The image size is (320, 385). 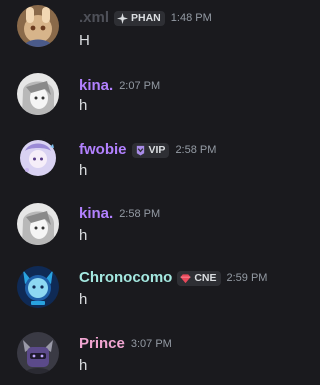 What do you see at coordinates (103, 150) in the screenshot?
I see `username: fwobie` at bounding box center [103, 150].